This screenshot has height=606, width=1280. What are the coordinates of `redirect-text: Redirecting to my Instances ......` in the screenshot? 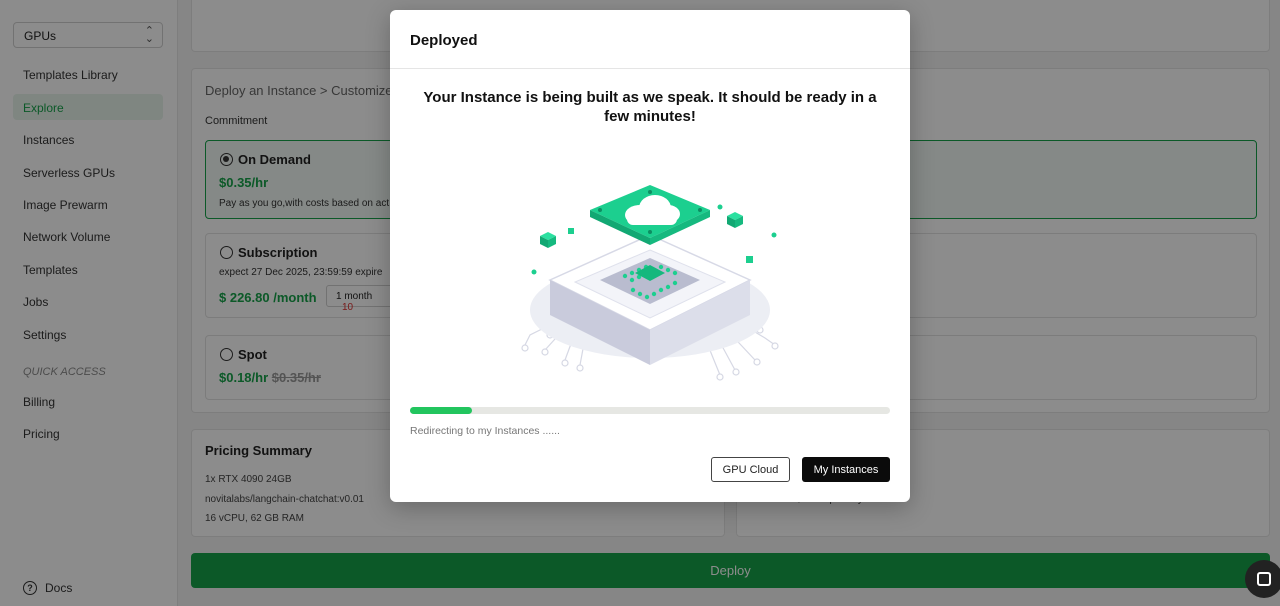 It's located at (485, 431).